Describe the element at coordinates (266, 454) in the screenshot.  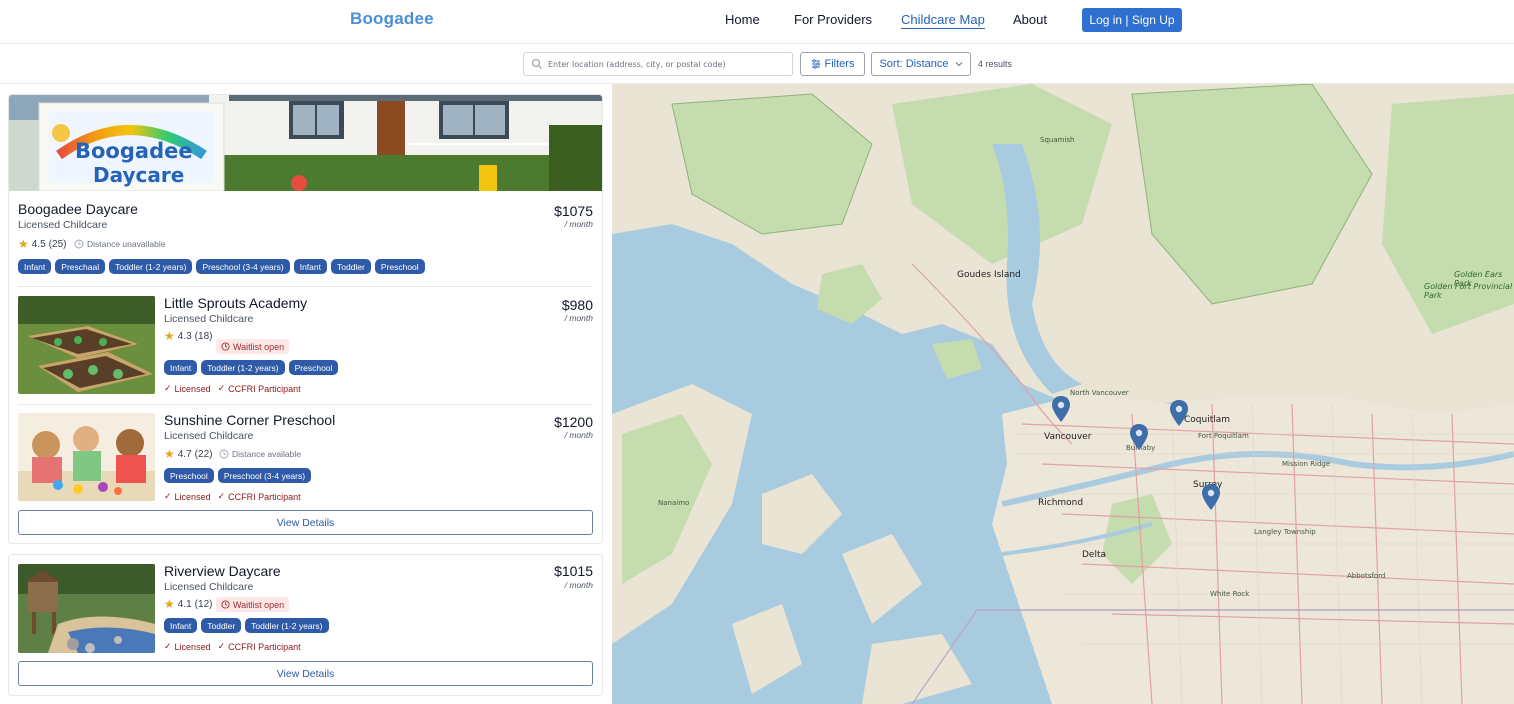
I see `distance-text: Distance available` at that location.